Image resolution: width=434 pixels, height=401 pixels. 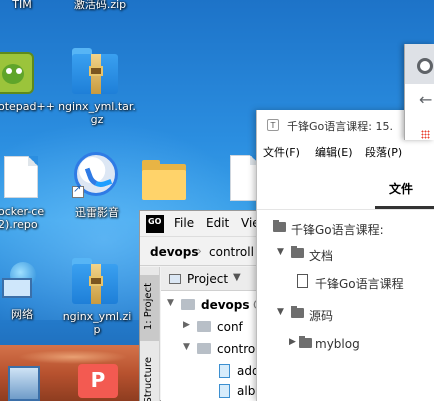 I want to click on back-arrow-icon: ←, so click(x=425, y=99).